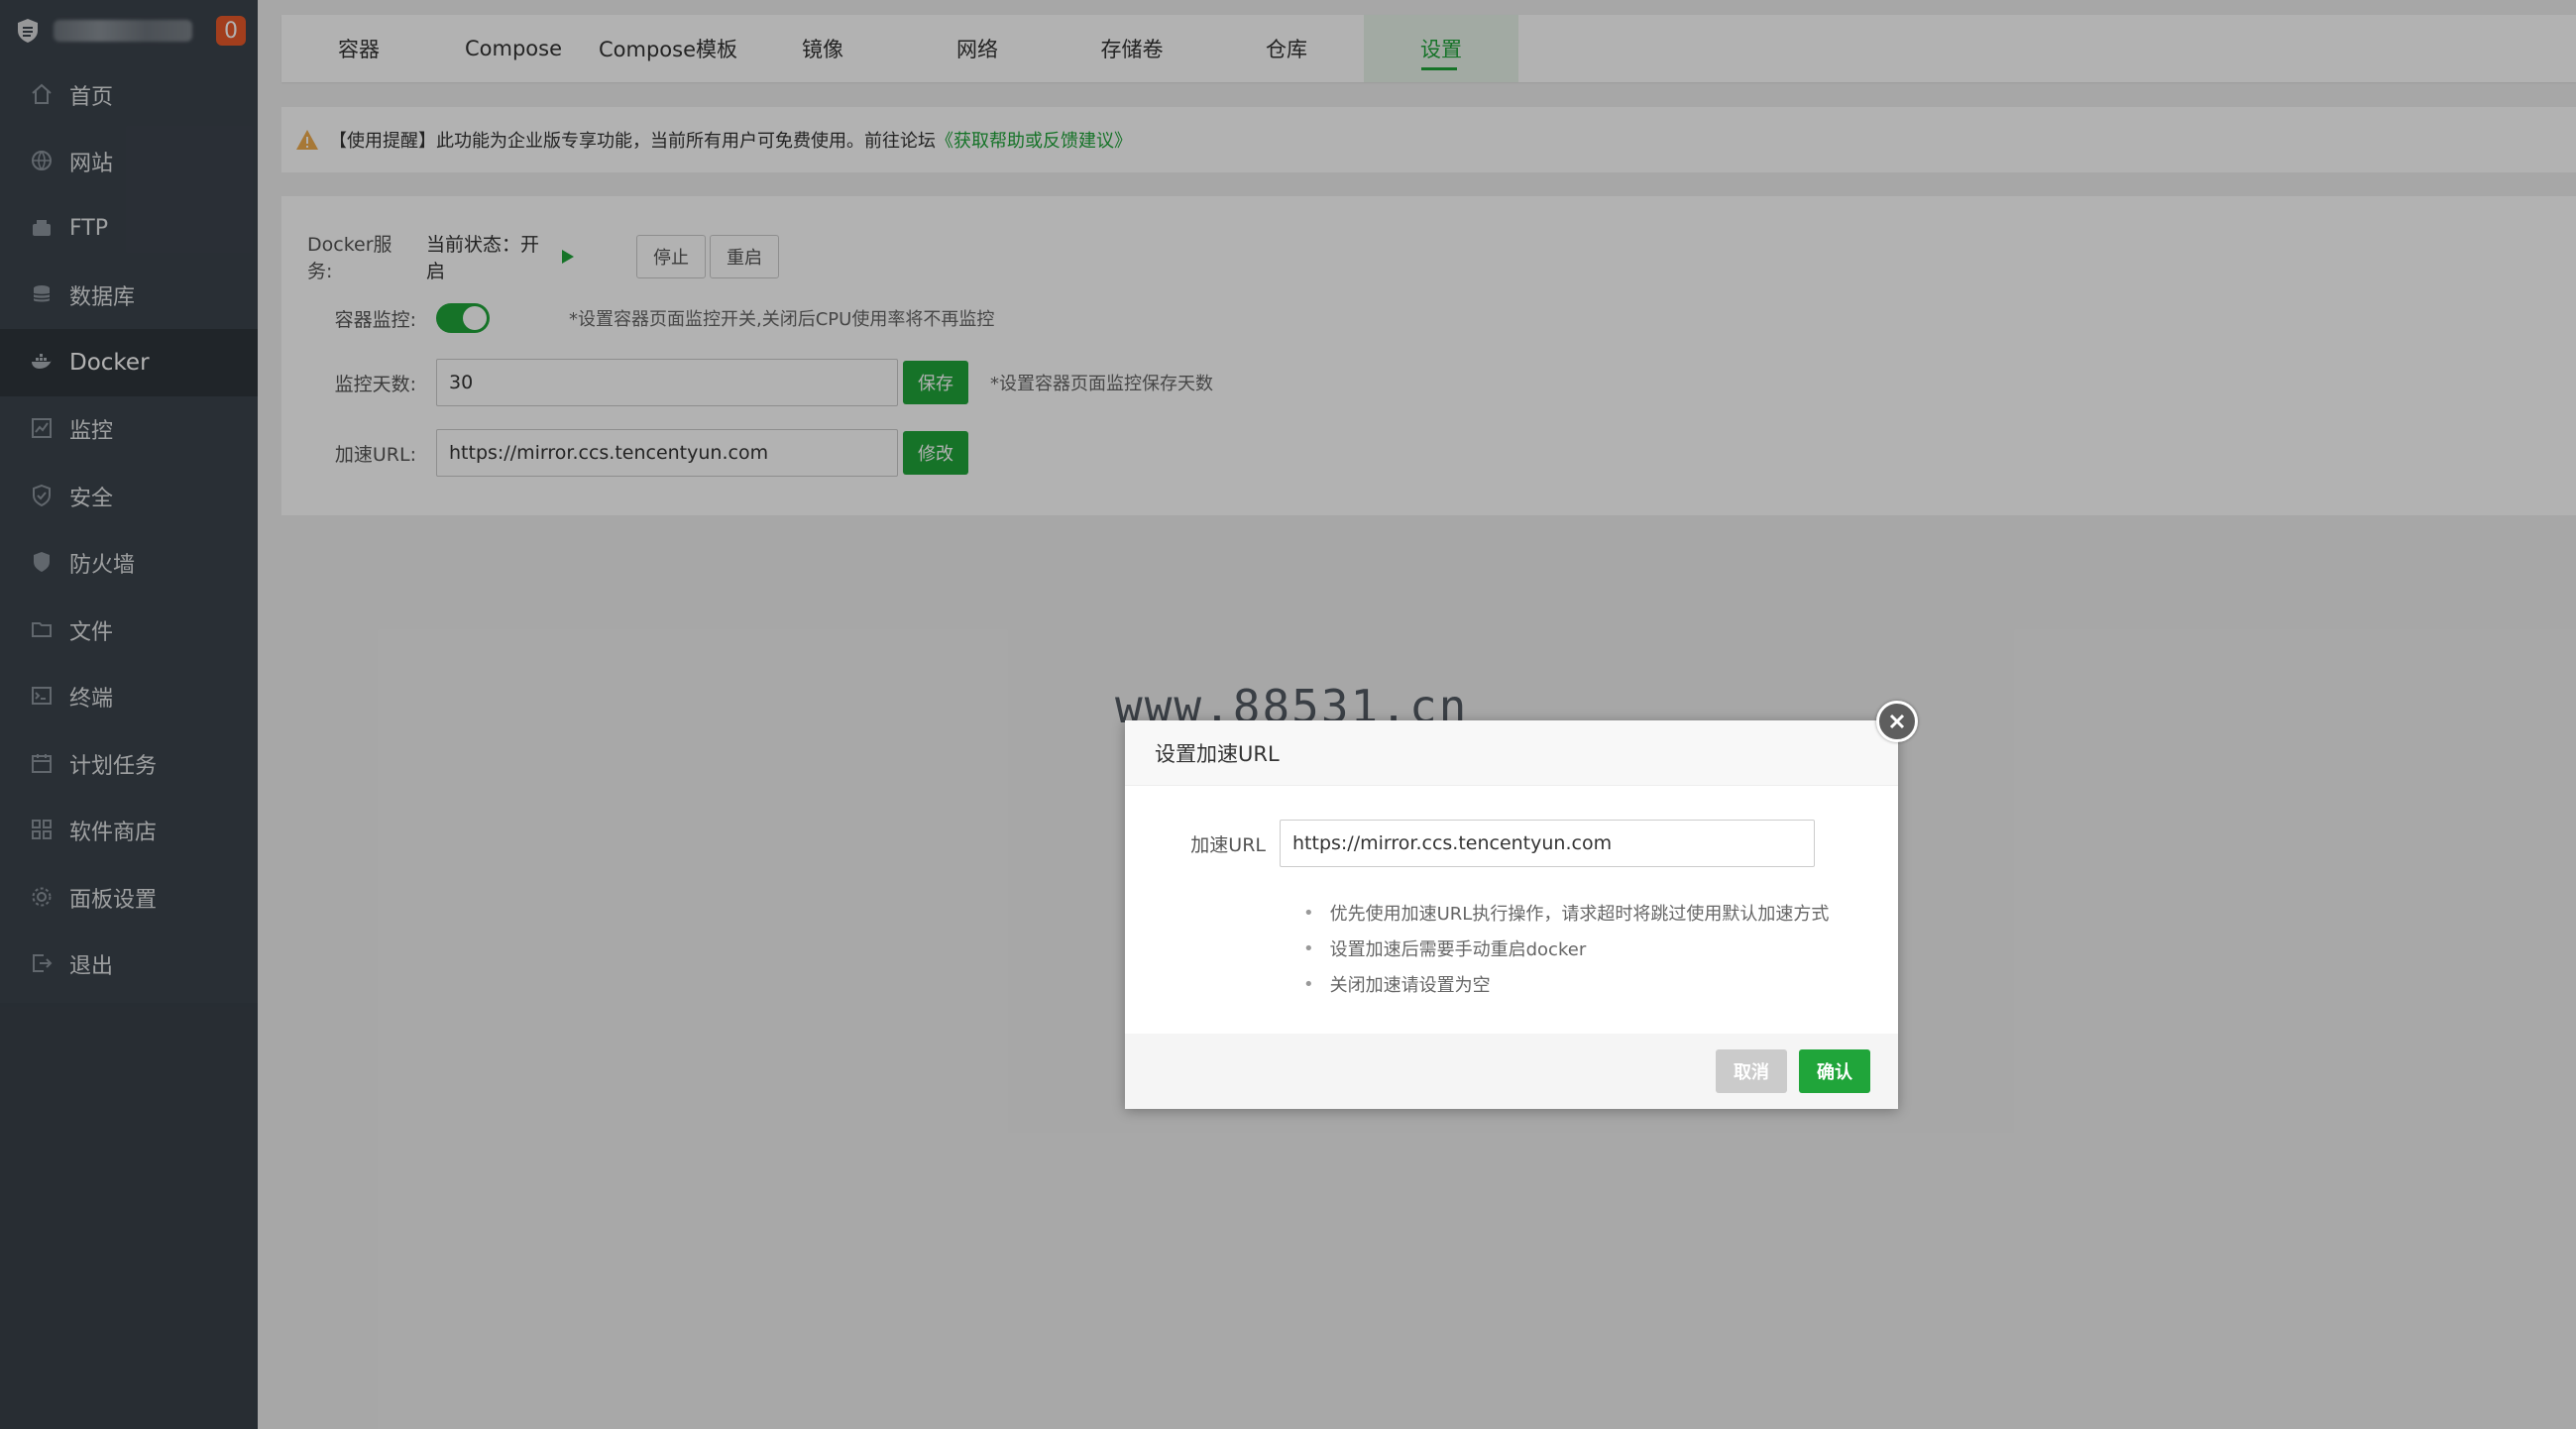 This screenshot has width=2576, height=1429. I want to click on dialog-url-field: 加速URL https://mirror.ccs.tencentyun.com, so click(1497, 843).